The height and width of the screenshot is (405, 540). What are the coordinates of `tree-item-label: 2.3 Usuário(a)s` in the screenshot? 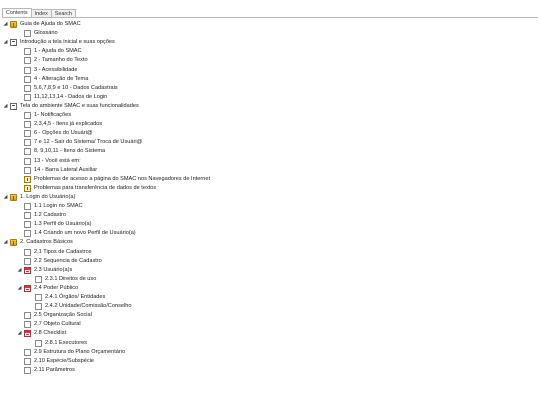 It's located at (53, 269).